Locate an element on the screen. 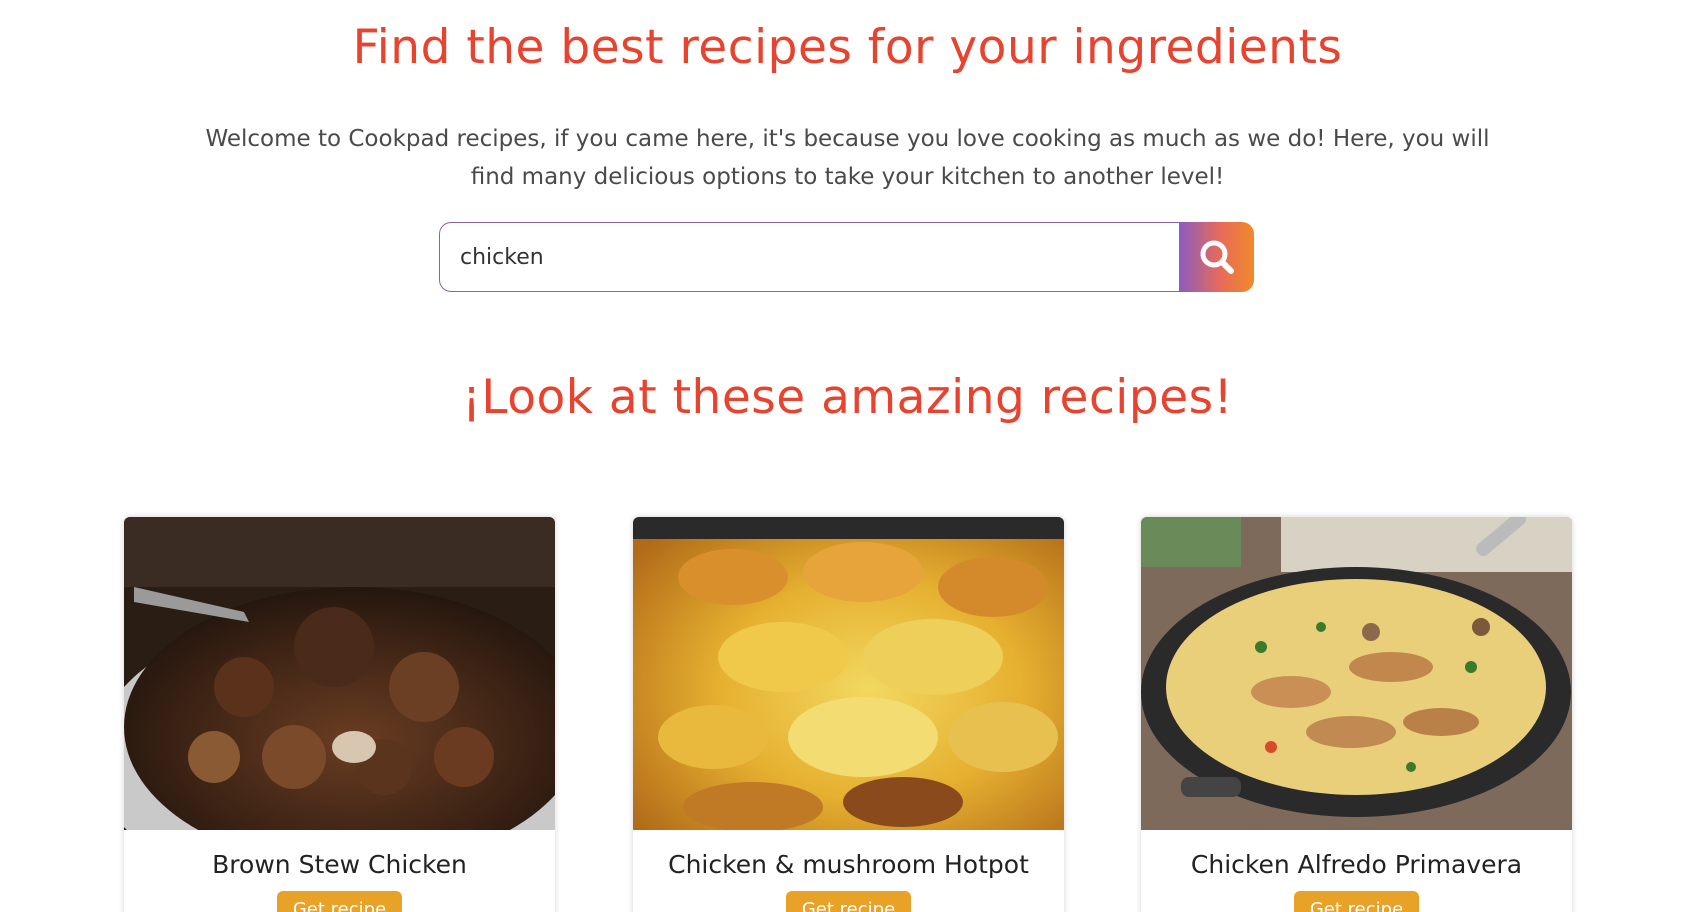  recipe-title: Brown Stew Chicken is located at coordinates (339, 864).